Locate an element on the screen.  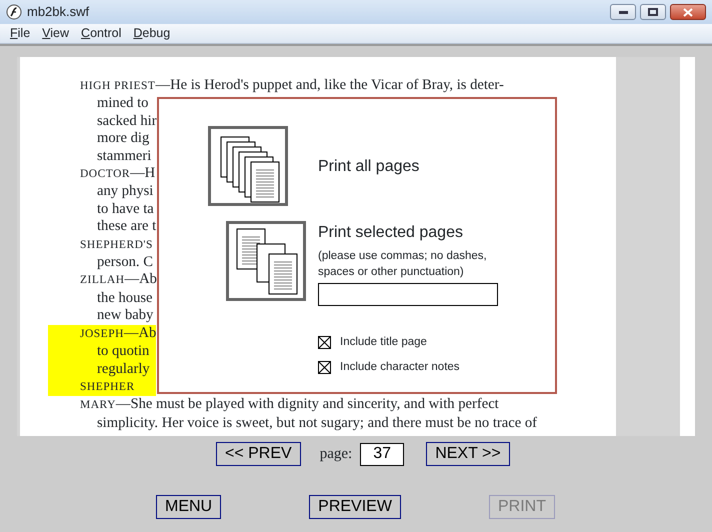
text-line: person. C is located at coordinates (124, 263).